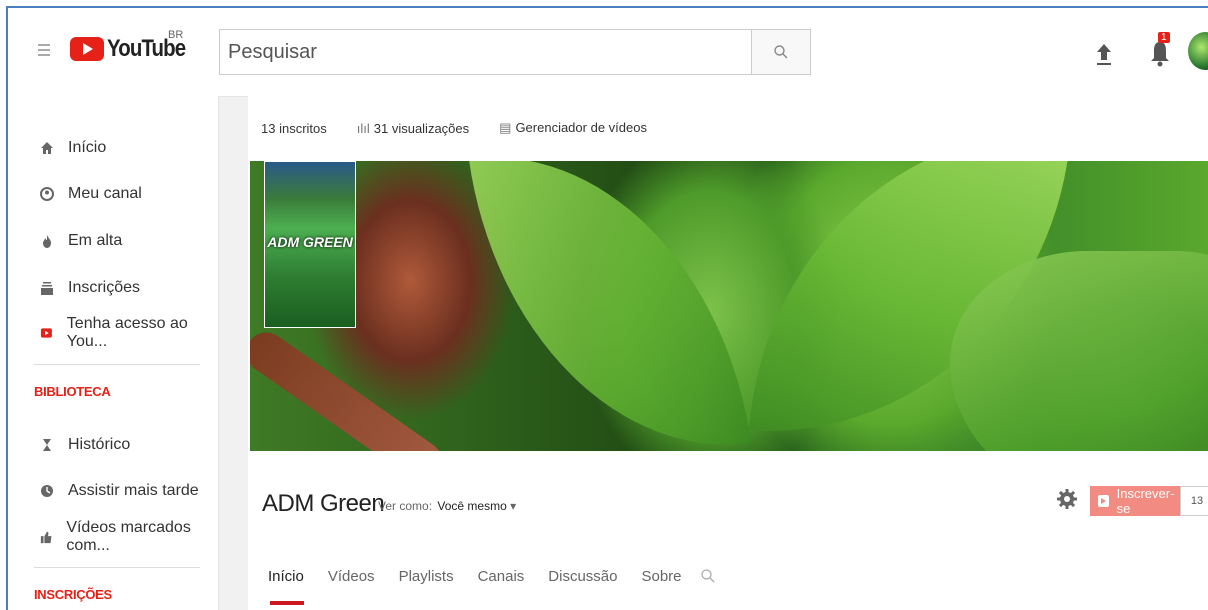 The width and height of the screenshot is (1208, 610). Describe the element at coordinates (72, 391) in the screenshot. I see `library-heading: BIBLIOTECA` at that location.